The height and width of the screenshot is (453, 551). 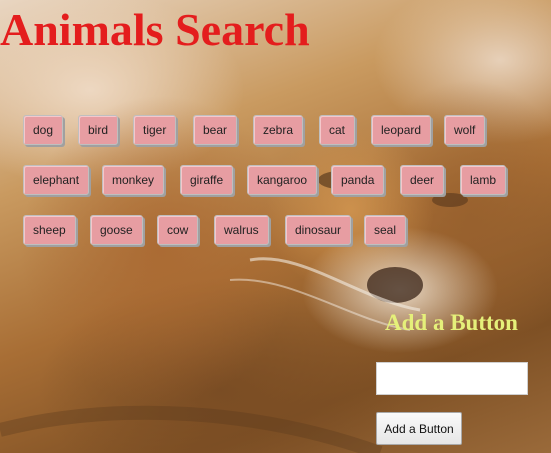 What do you see at coordinates (56, 180) in the screenshot?
I see `animal-button-elephant: elephant` at bounding box center [56, 180].